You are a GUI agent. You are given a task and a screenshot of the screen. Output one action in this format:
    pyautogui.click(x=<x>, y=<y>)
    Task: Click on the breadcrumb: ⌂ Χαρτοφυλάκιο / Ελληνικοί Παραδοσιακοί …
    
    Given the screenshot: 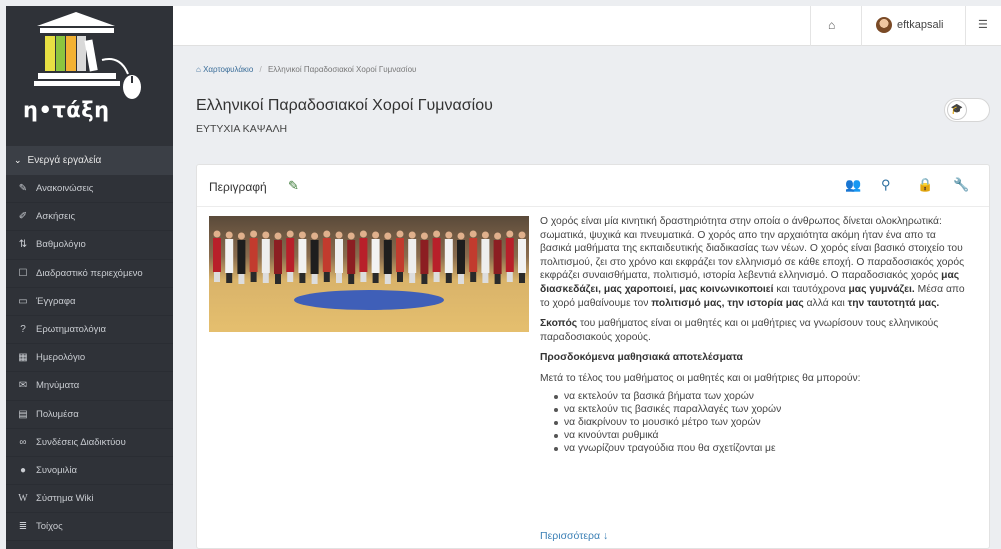 What is the action you would take?
    pyautogui.click(x=306, y=69)
    